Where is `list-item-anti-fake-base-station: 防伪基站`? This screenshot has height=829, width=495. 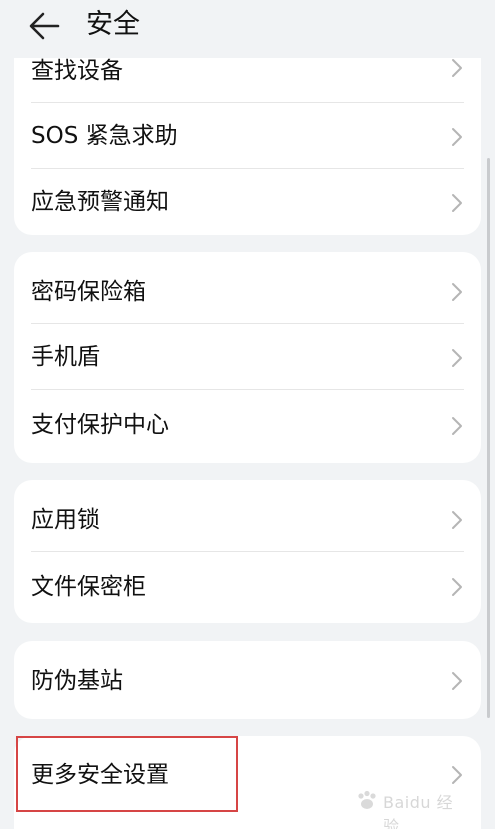 list-item-anti-fake-base-station: 防伪基站 is located at coordinates (247, 680).